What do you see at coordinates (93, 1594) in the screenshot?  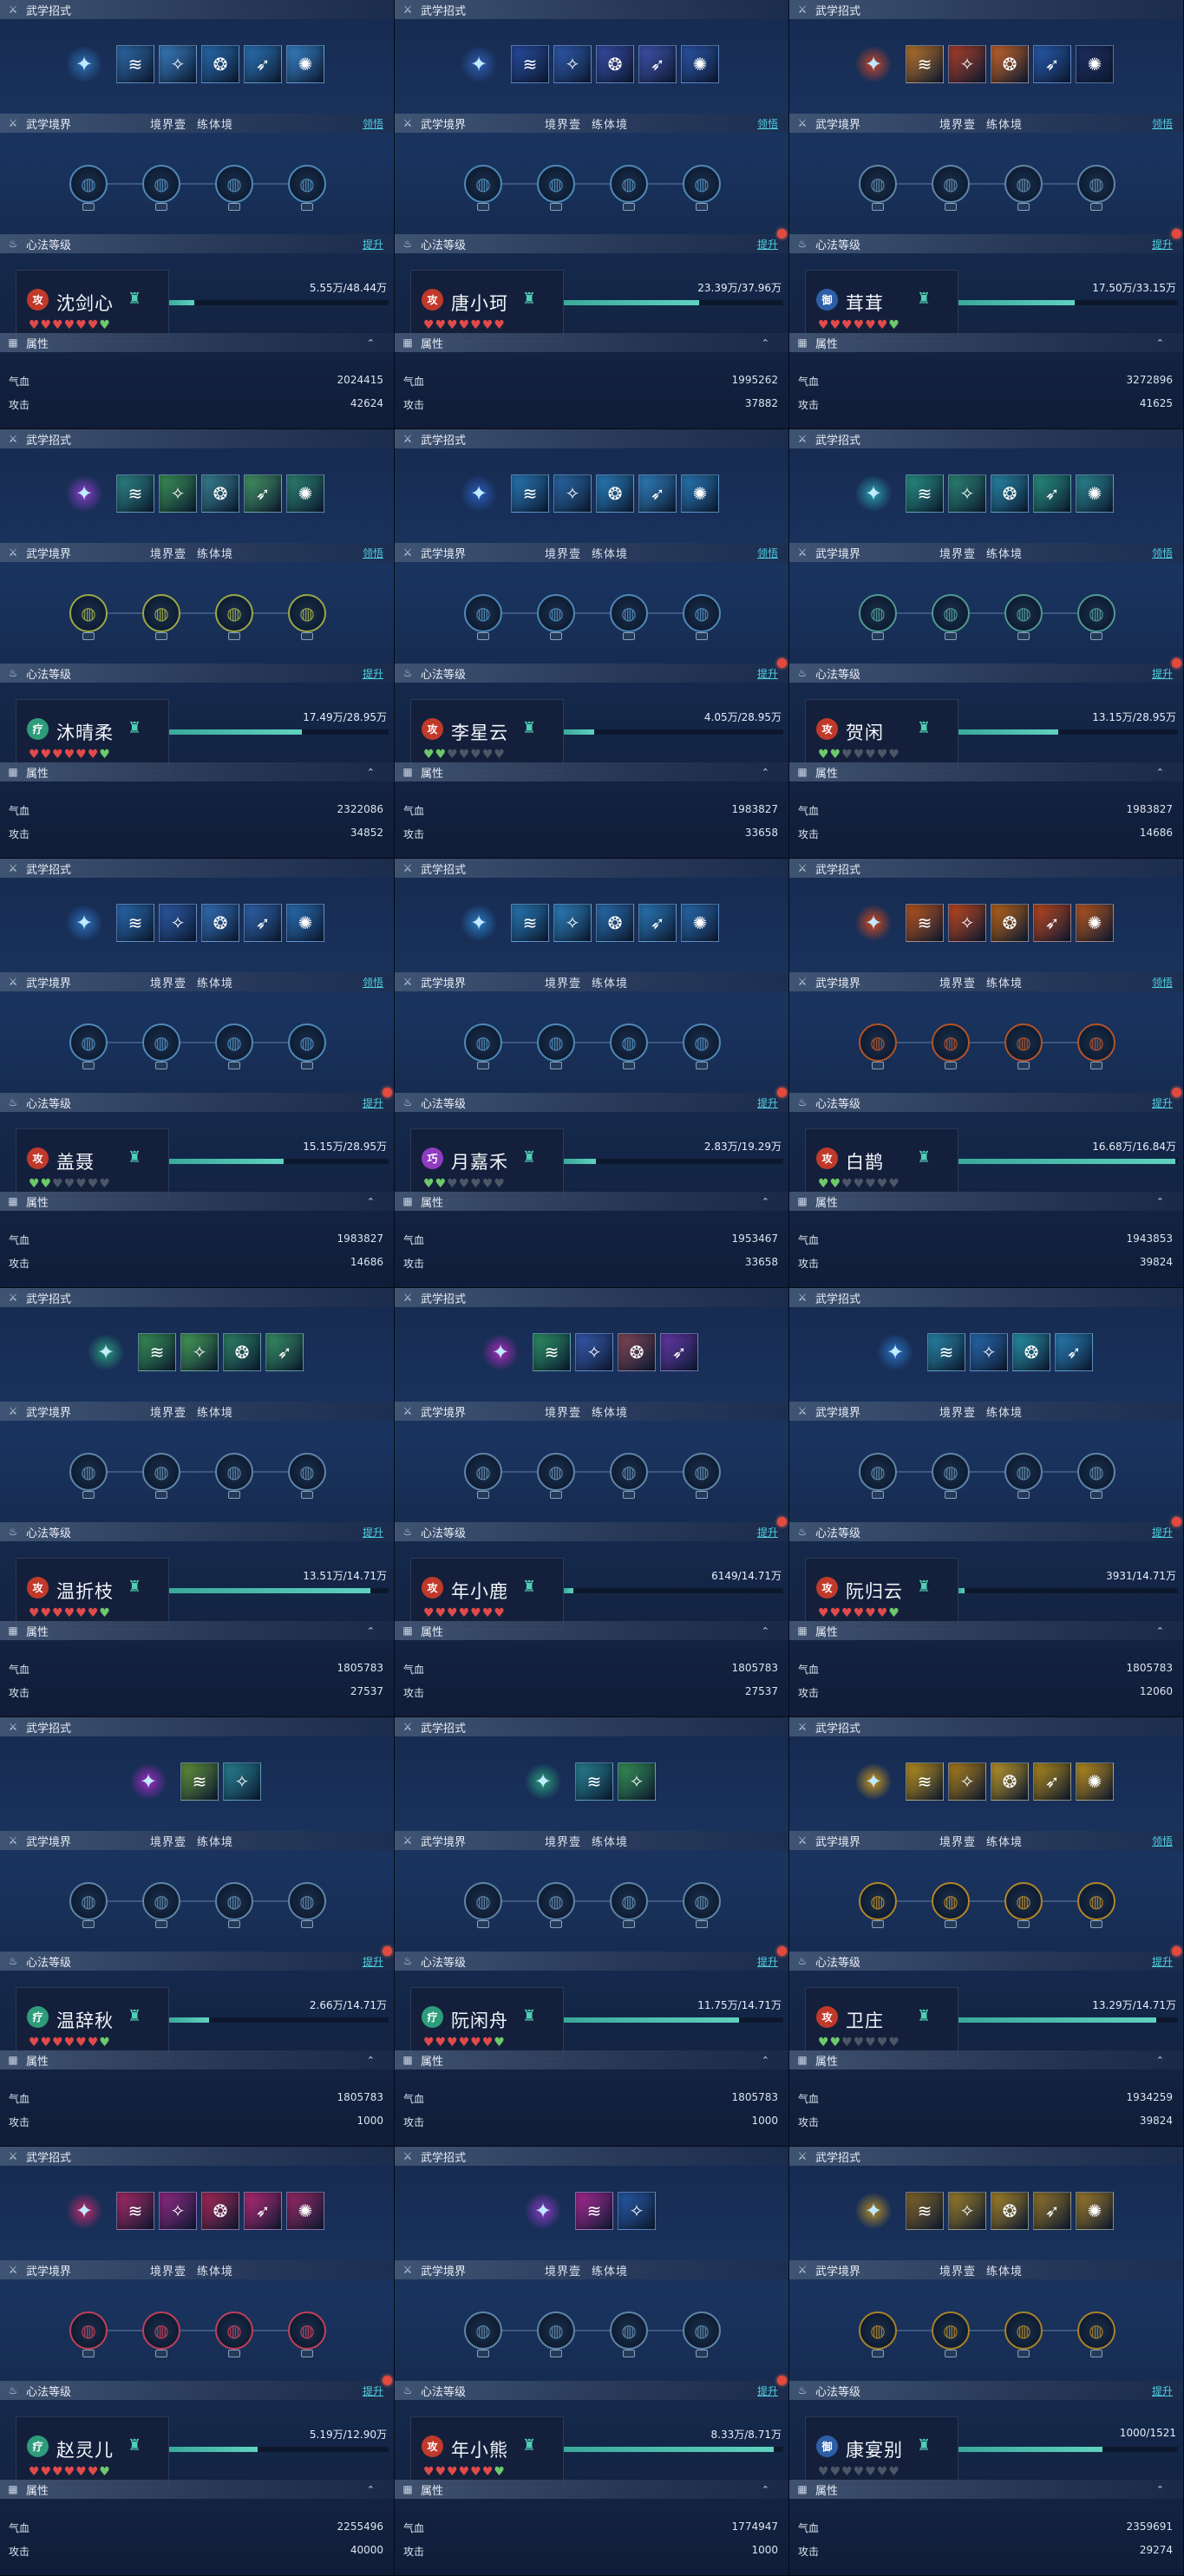 I see `hero-card: 攻温折枝 ♜ ♥♥♥♥♥♥♥` at bounding box center [93, 1594].